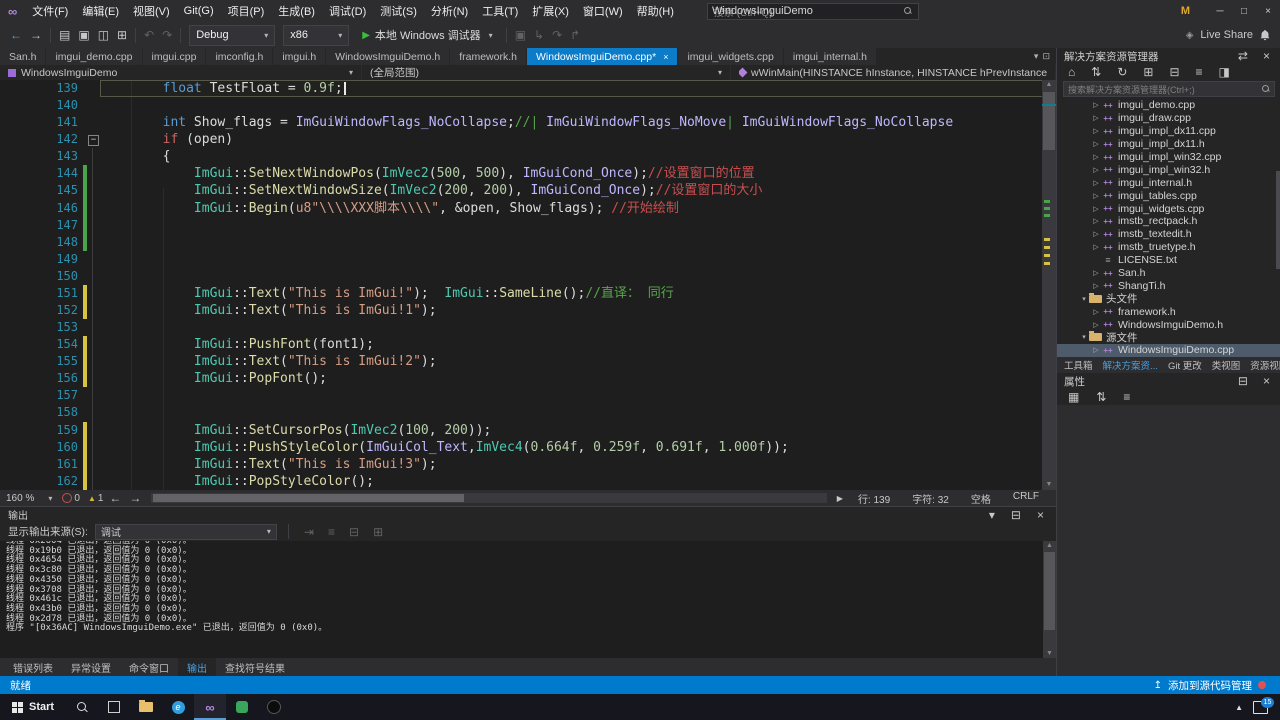 This screenshot has width=1280, height=720. Describe the element at coordinates (181, 72) in the screenshot. I see `project-dropdown: WindowsImguiDemo ▾` at that location.